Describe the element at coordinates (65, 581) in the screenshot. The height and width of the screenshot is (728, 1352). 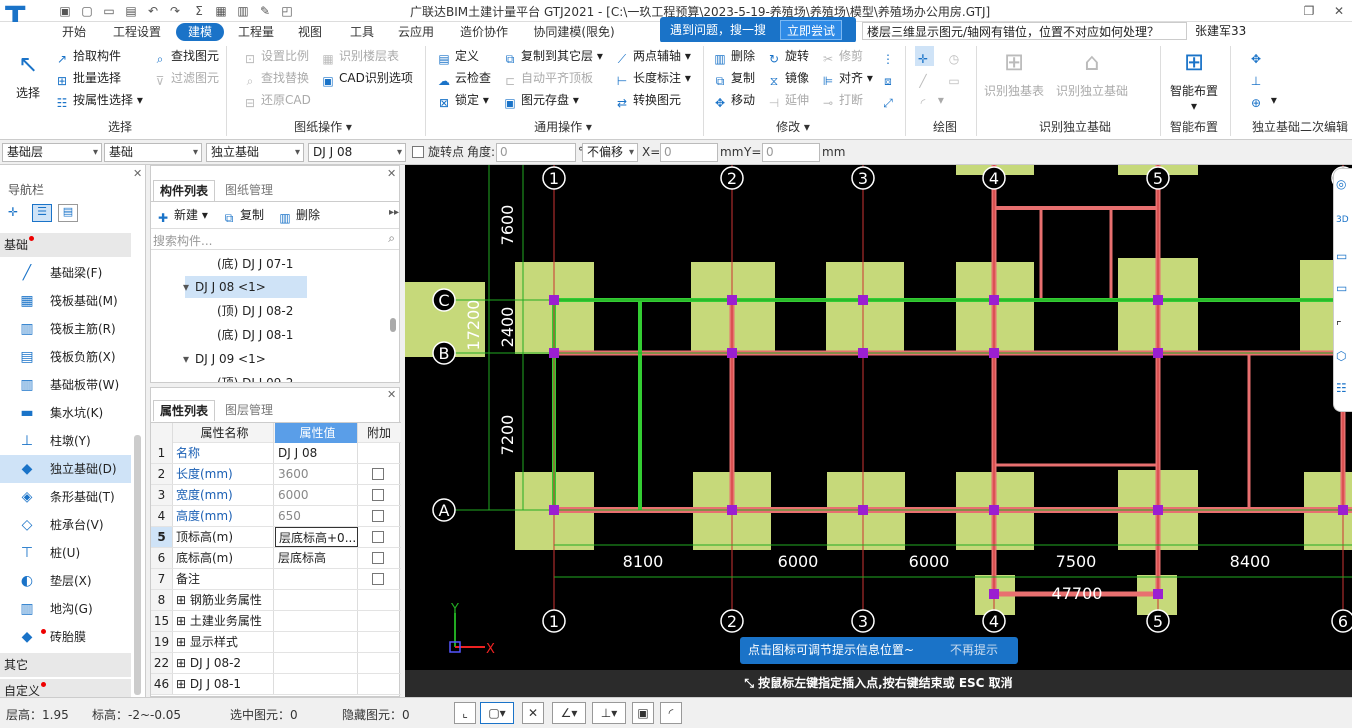
I see `nav-item: ◐ 垫层(X)` at that location.